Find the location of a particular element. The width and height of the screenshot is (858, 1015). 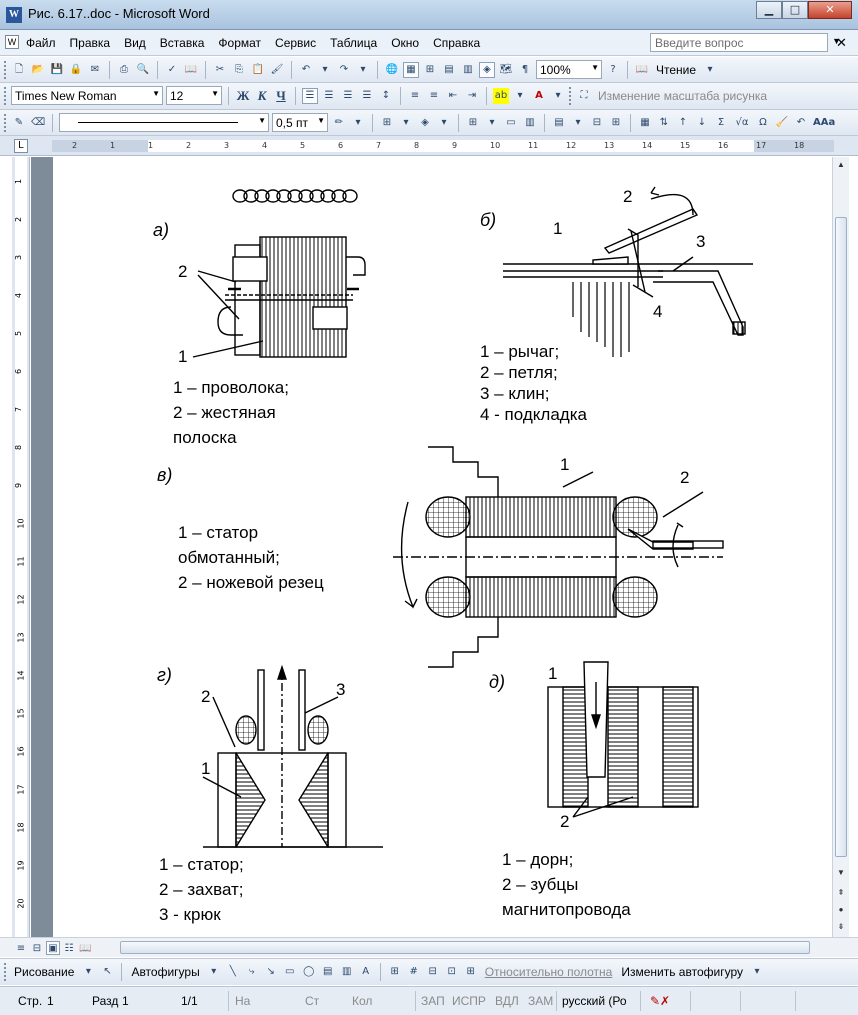

align-cell-icon: ▤ is located at coordinates (559, 123).